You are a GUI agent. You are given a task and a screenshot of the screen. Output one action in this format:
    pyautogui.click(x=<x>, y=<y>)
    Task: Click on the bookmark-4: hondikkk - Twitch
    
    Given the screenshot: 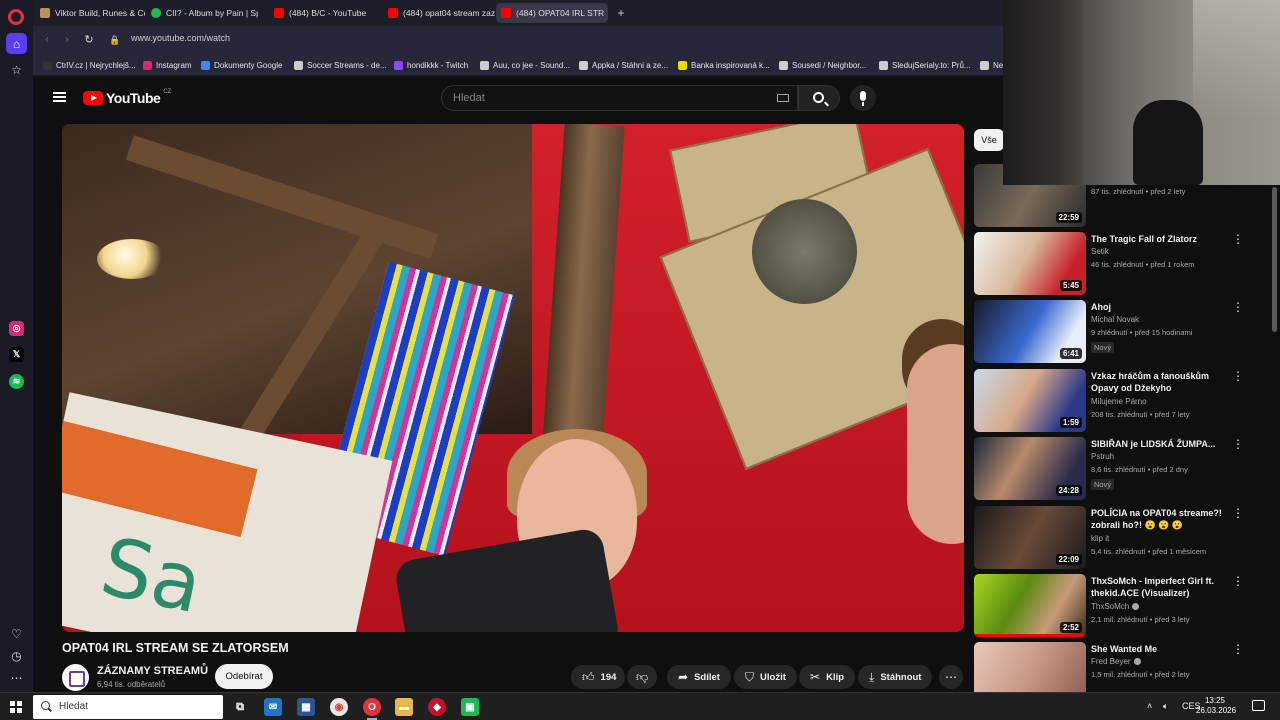 What is the action you would take?
    pyautogui.click(x=431, y=65)
    